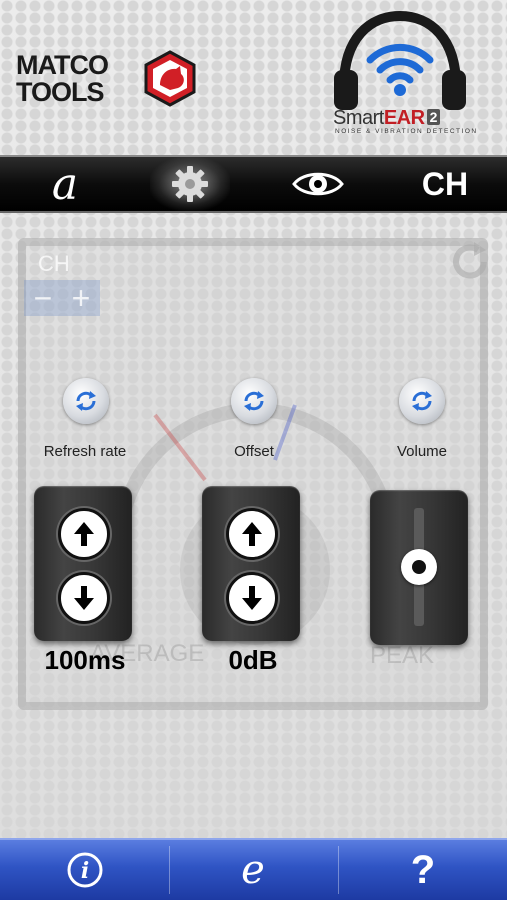  I want to click on matco-tools-logo: MATCO TOOLS, so click(106, 78).